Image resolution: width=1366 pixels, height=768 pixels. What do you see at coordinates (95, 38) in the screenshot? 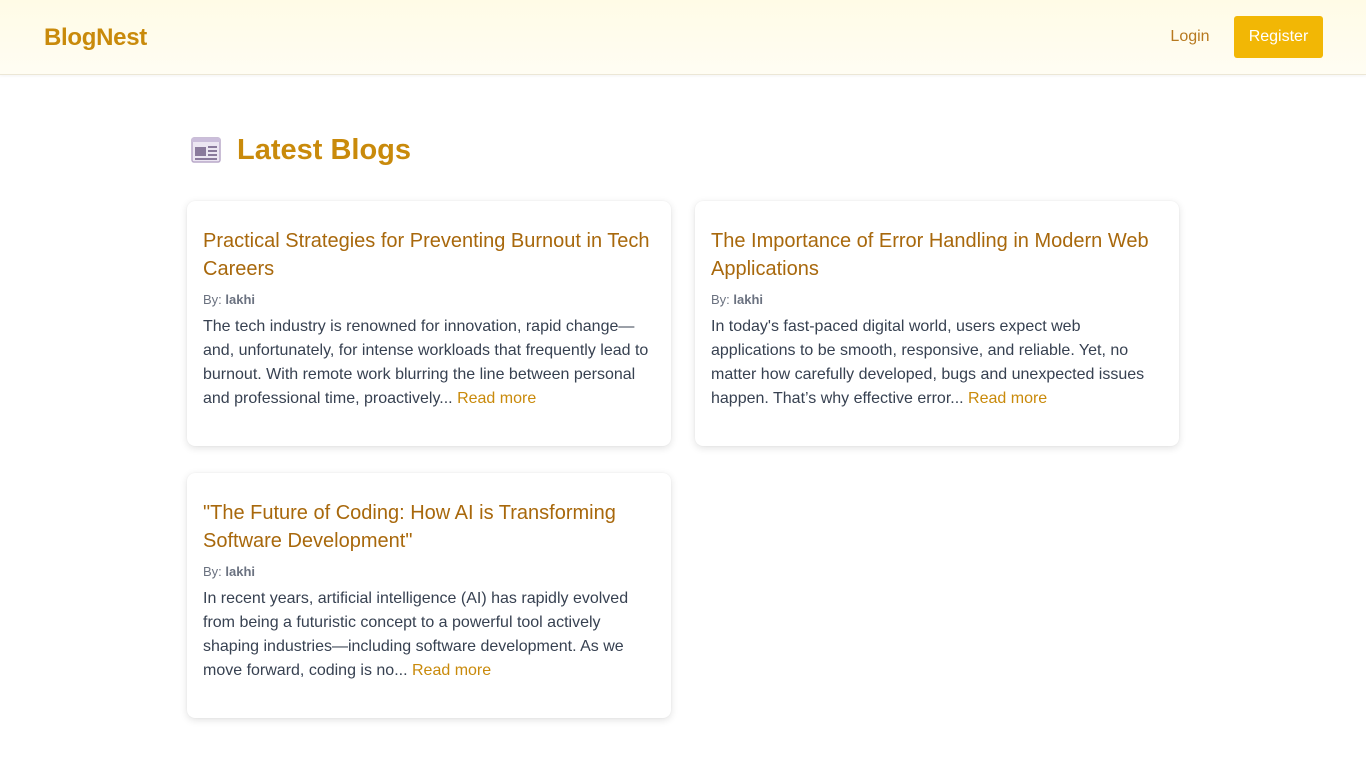
I see `brand-logo: BlogNest` at bounding box center [95, 38].